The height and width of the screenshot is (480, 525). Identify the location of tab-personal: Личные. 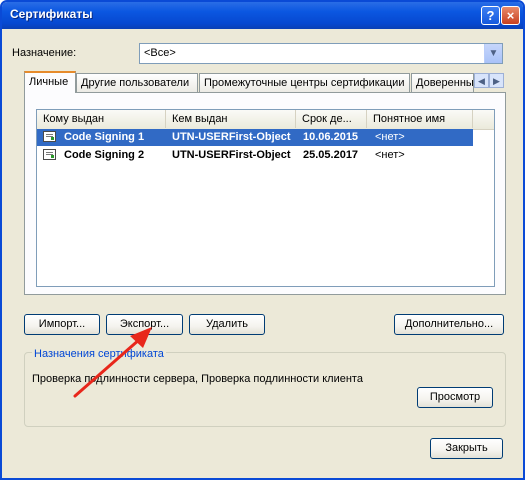
(50, 82).